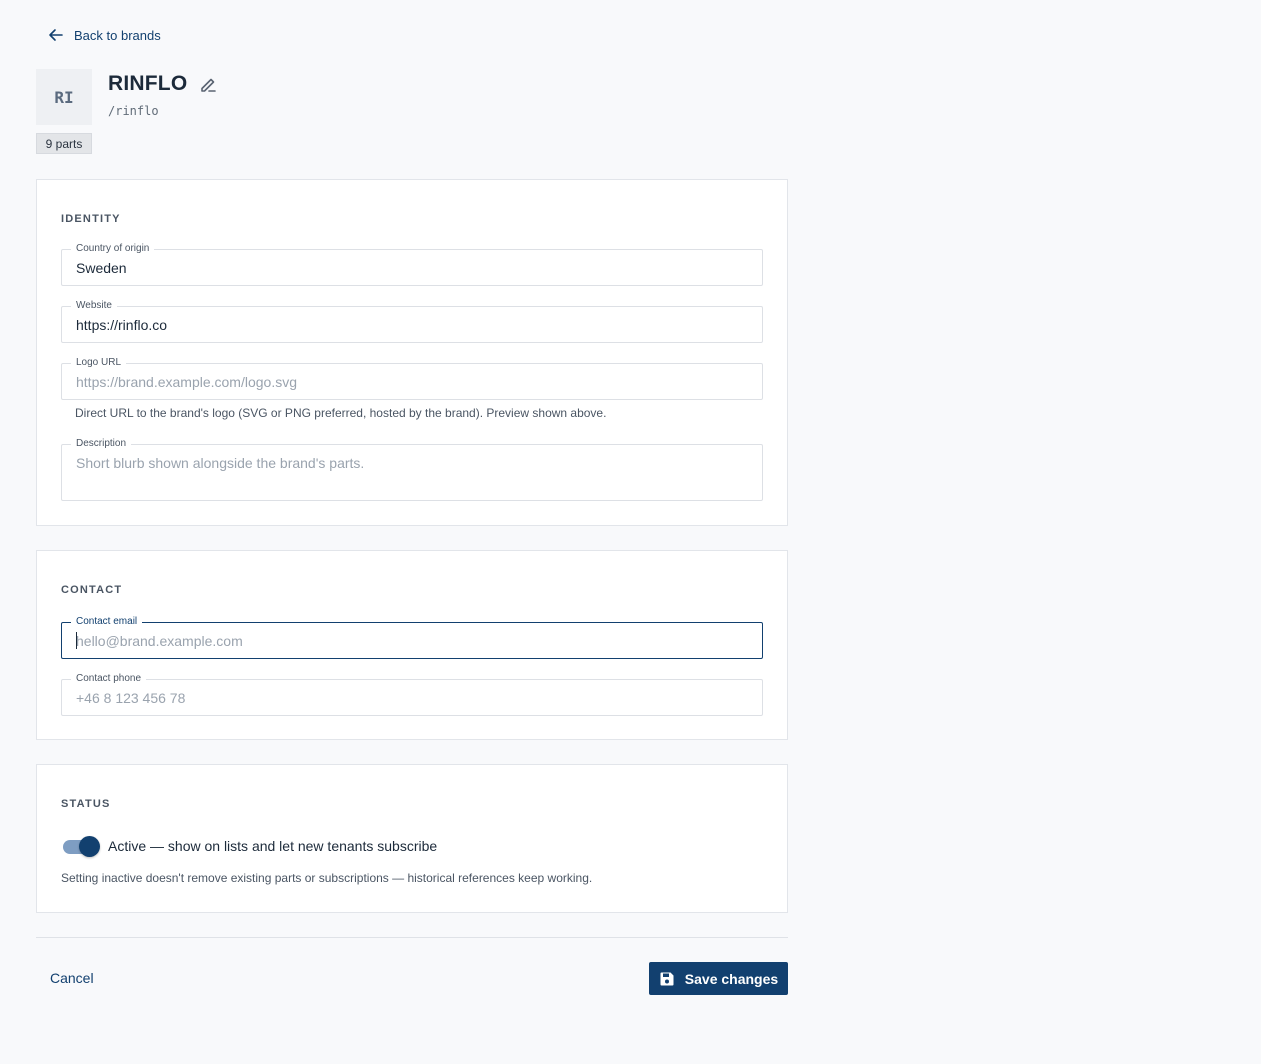  What do you see at coordinates (56, 35) in the screenshot?
I see `arrow-left-icon` at bounding box center [56, 35].